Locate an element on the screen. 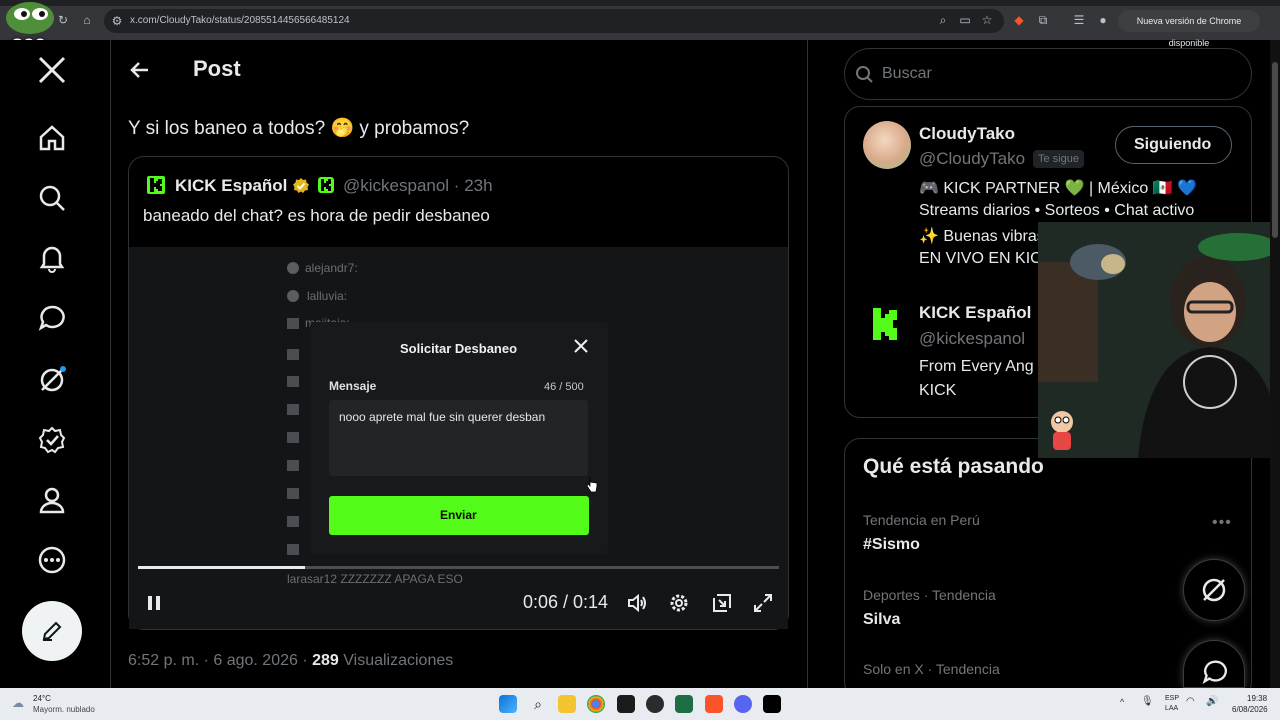  fullscreen-icon is located at coordinates (763, 603).